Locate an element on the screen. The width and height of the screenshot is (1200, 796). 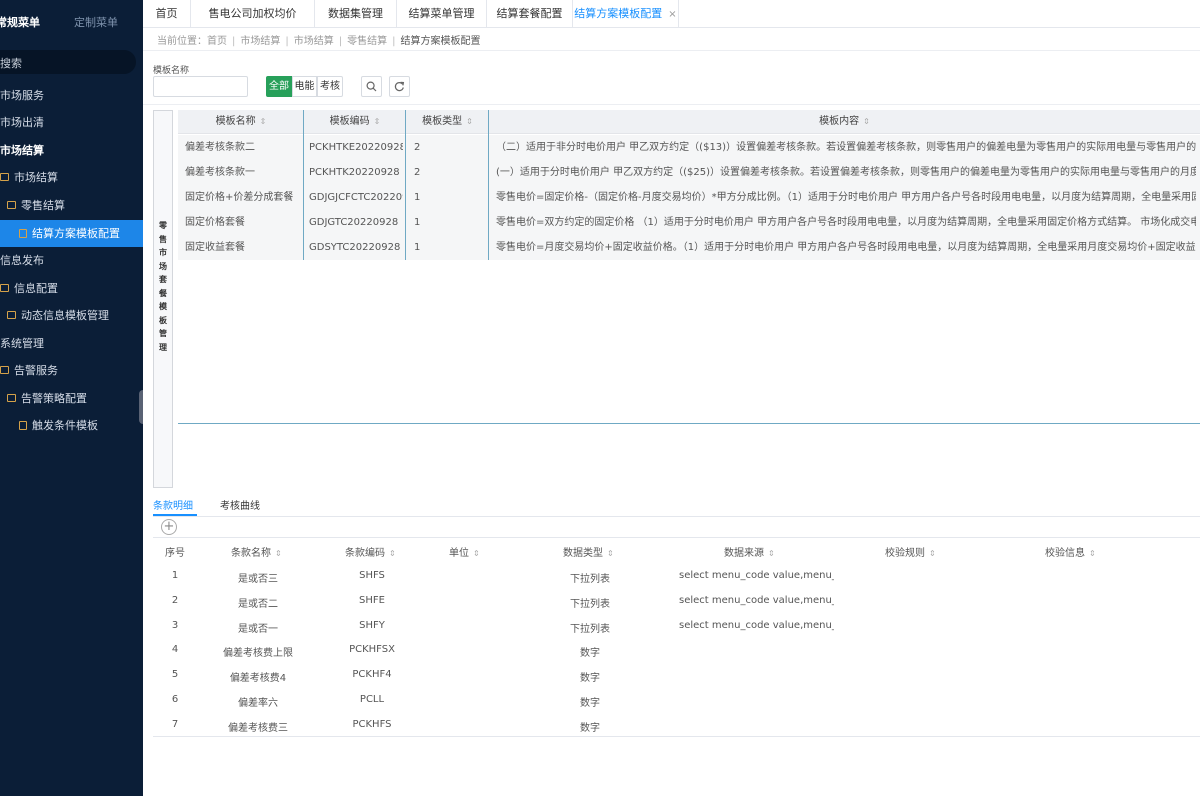
clause-table-cell: 是或否二 is located at coordinates (258, 604).